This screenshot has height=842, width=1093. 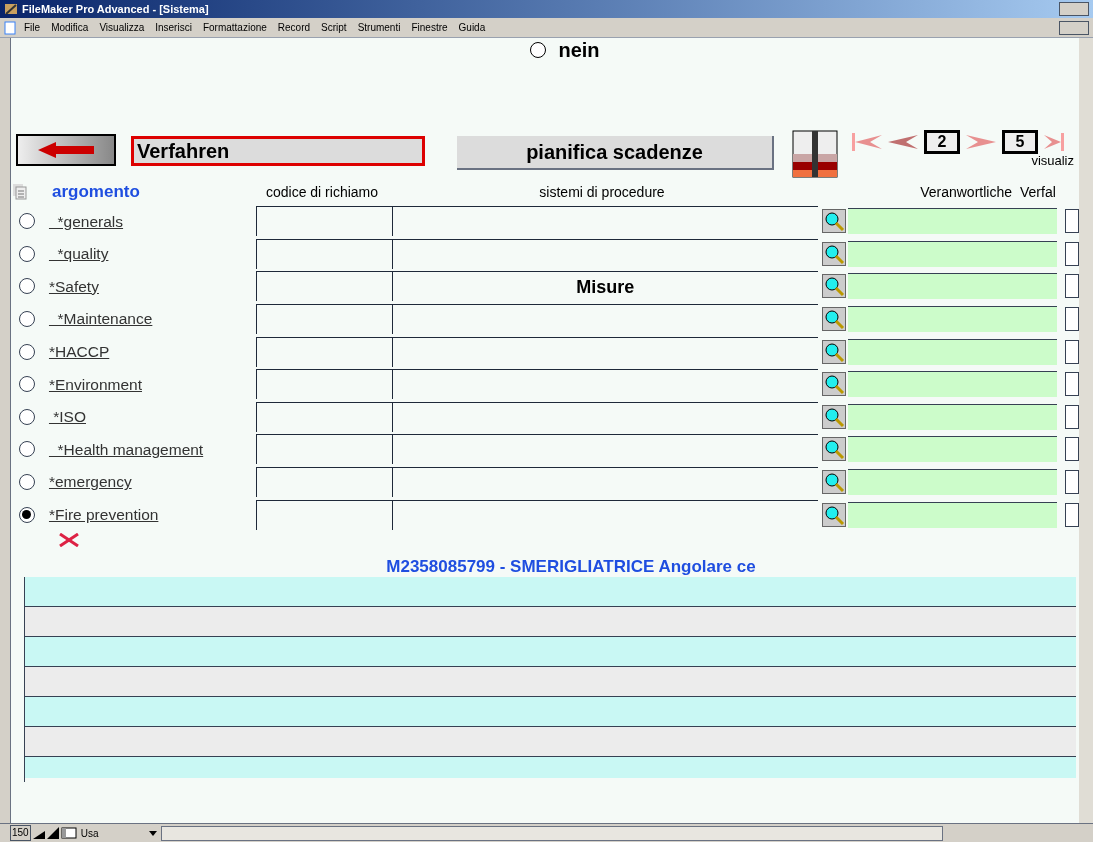 What do you see at coordinates (152, 254) in the screenshot?
I see `topic-link: *quality` at bounding box center [152, 254].